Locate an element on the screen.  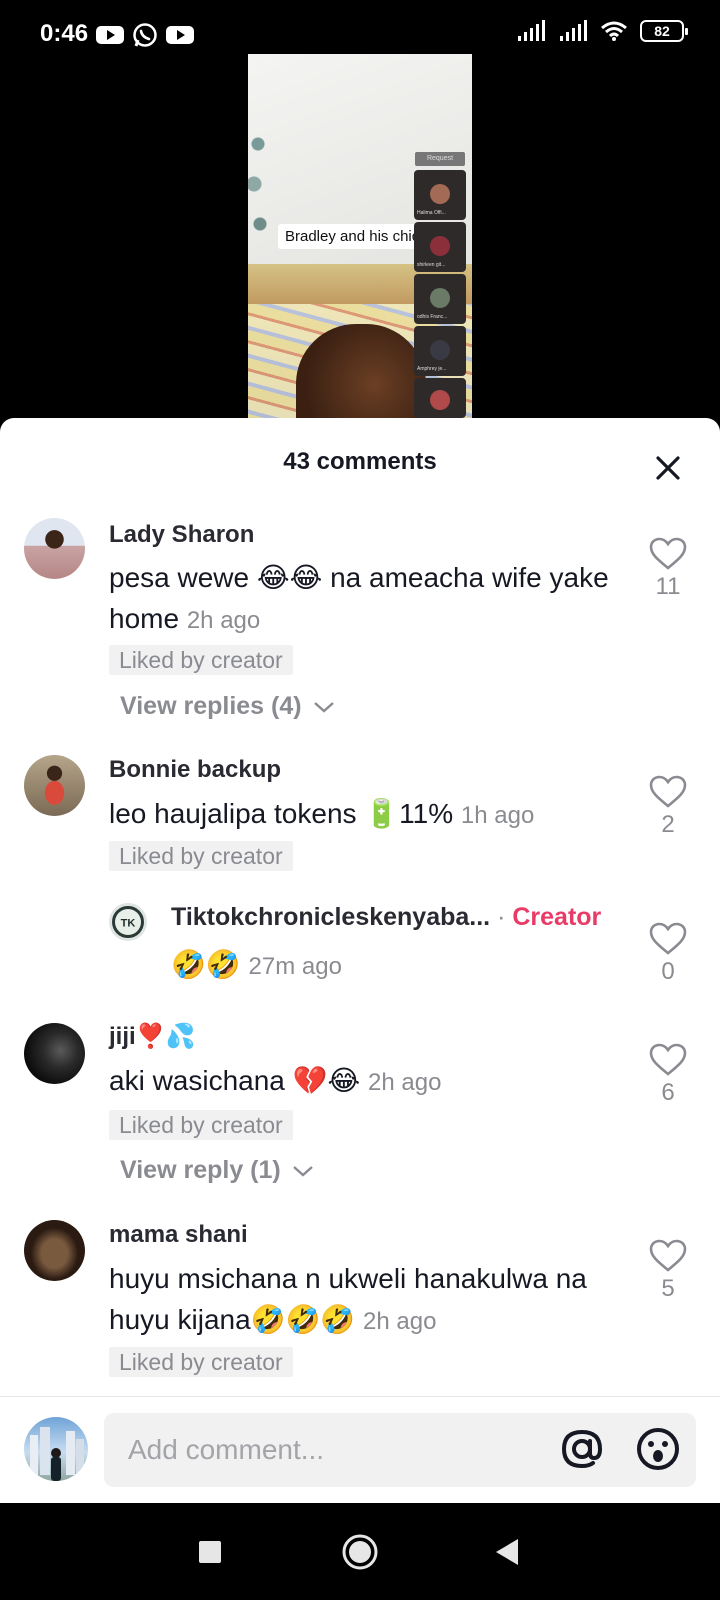
comments-count-title: 43 comments is located at coordinates (360, 461).